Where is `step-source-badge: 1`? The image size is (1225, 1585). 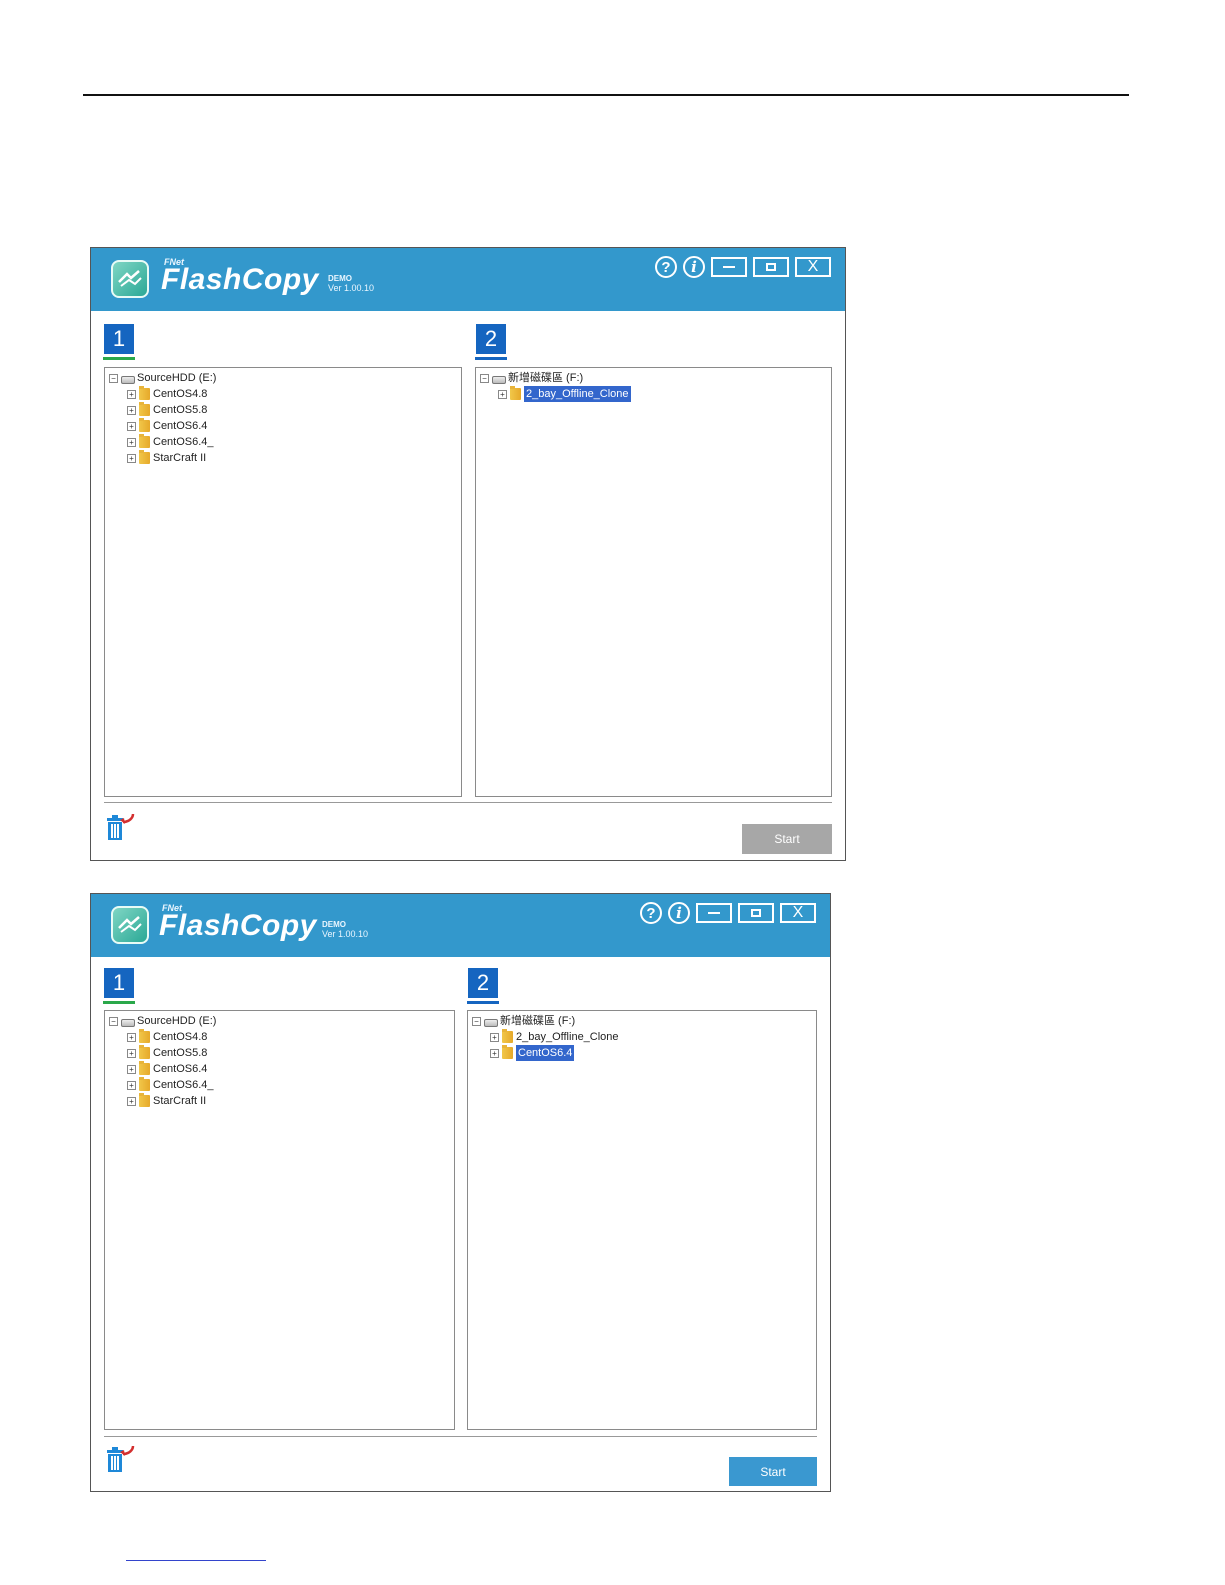
step-source-badge: 1 is located at coordinates (119, 983).